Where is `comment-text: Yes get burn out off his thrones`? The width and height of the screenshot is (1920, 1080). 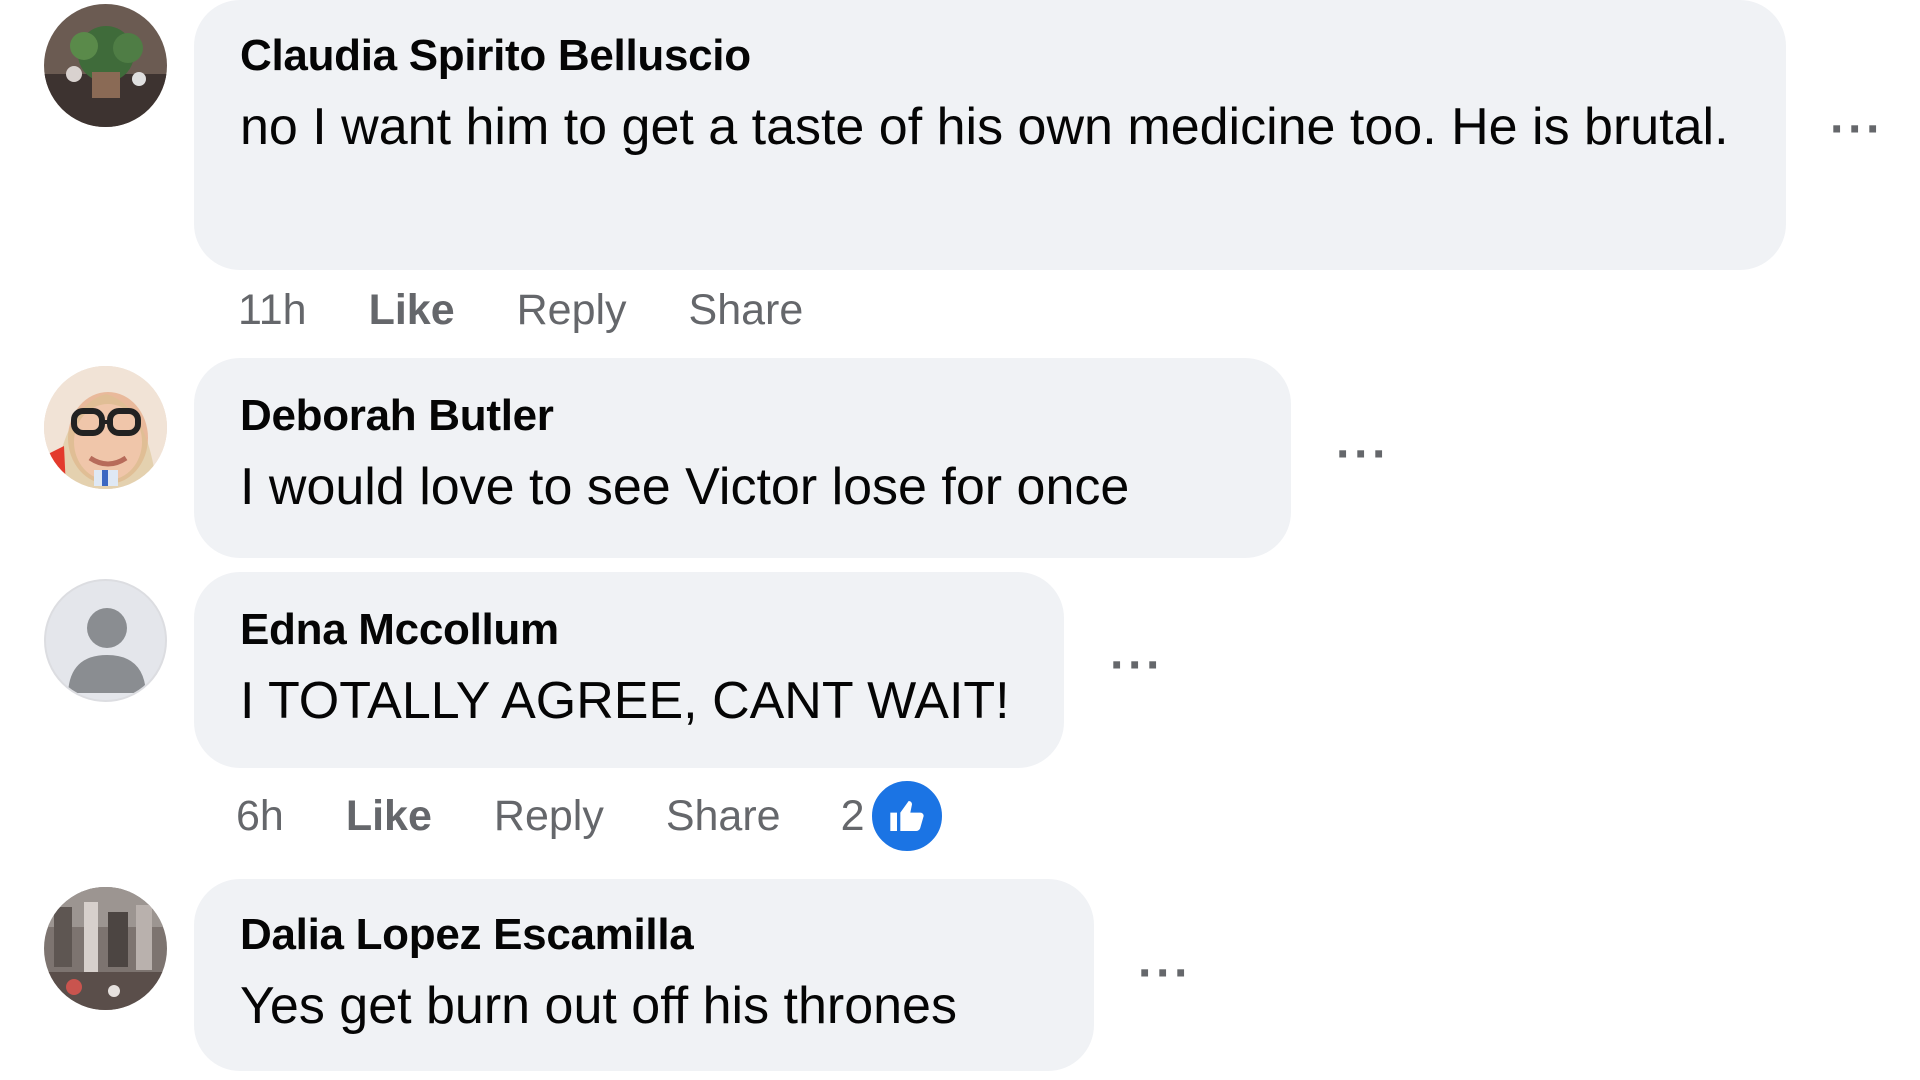 comment-text: Yes get burn out off his thrones is located at coordinates (598, 1006).